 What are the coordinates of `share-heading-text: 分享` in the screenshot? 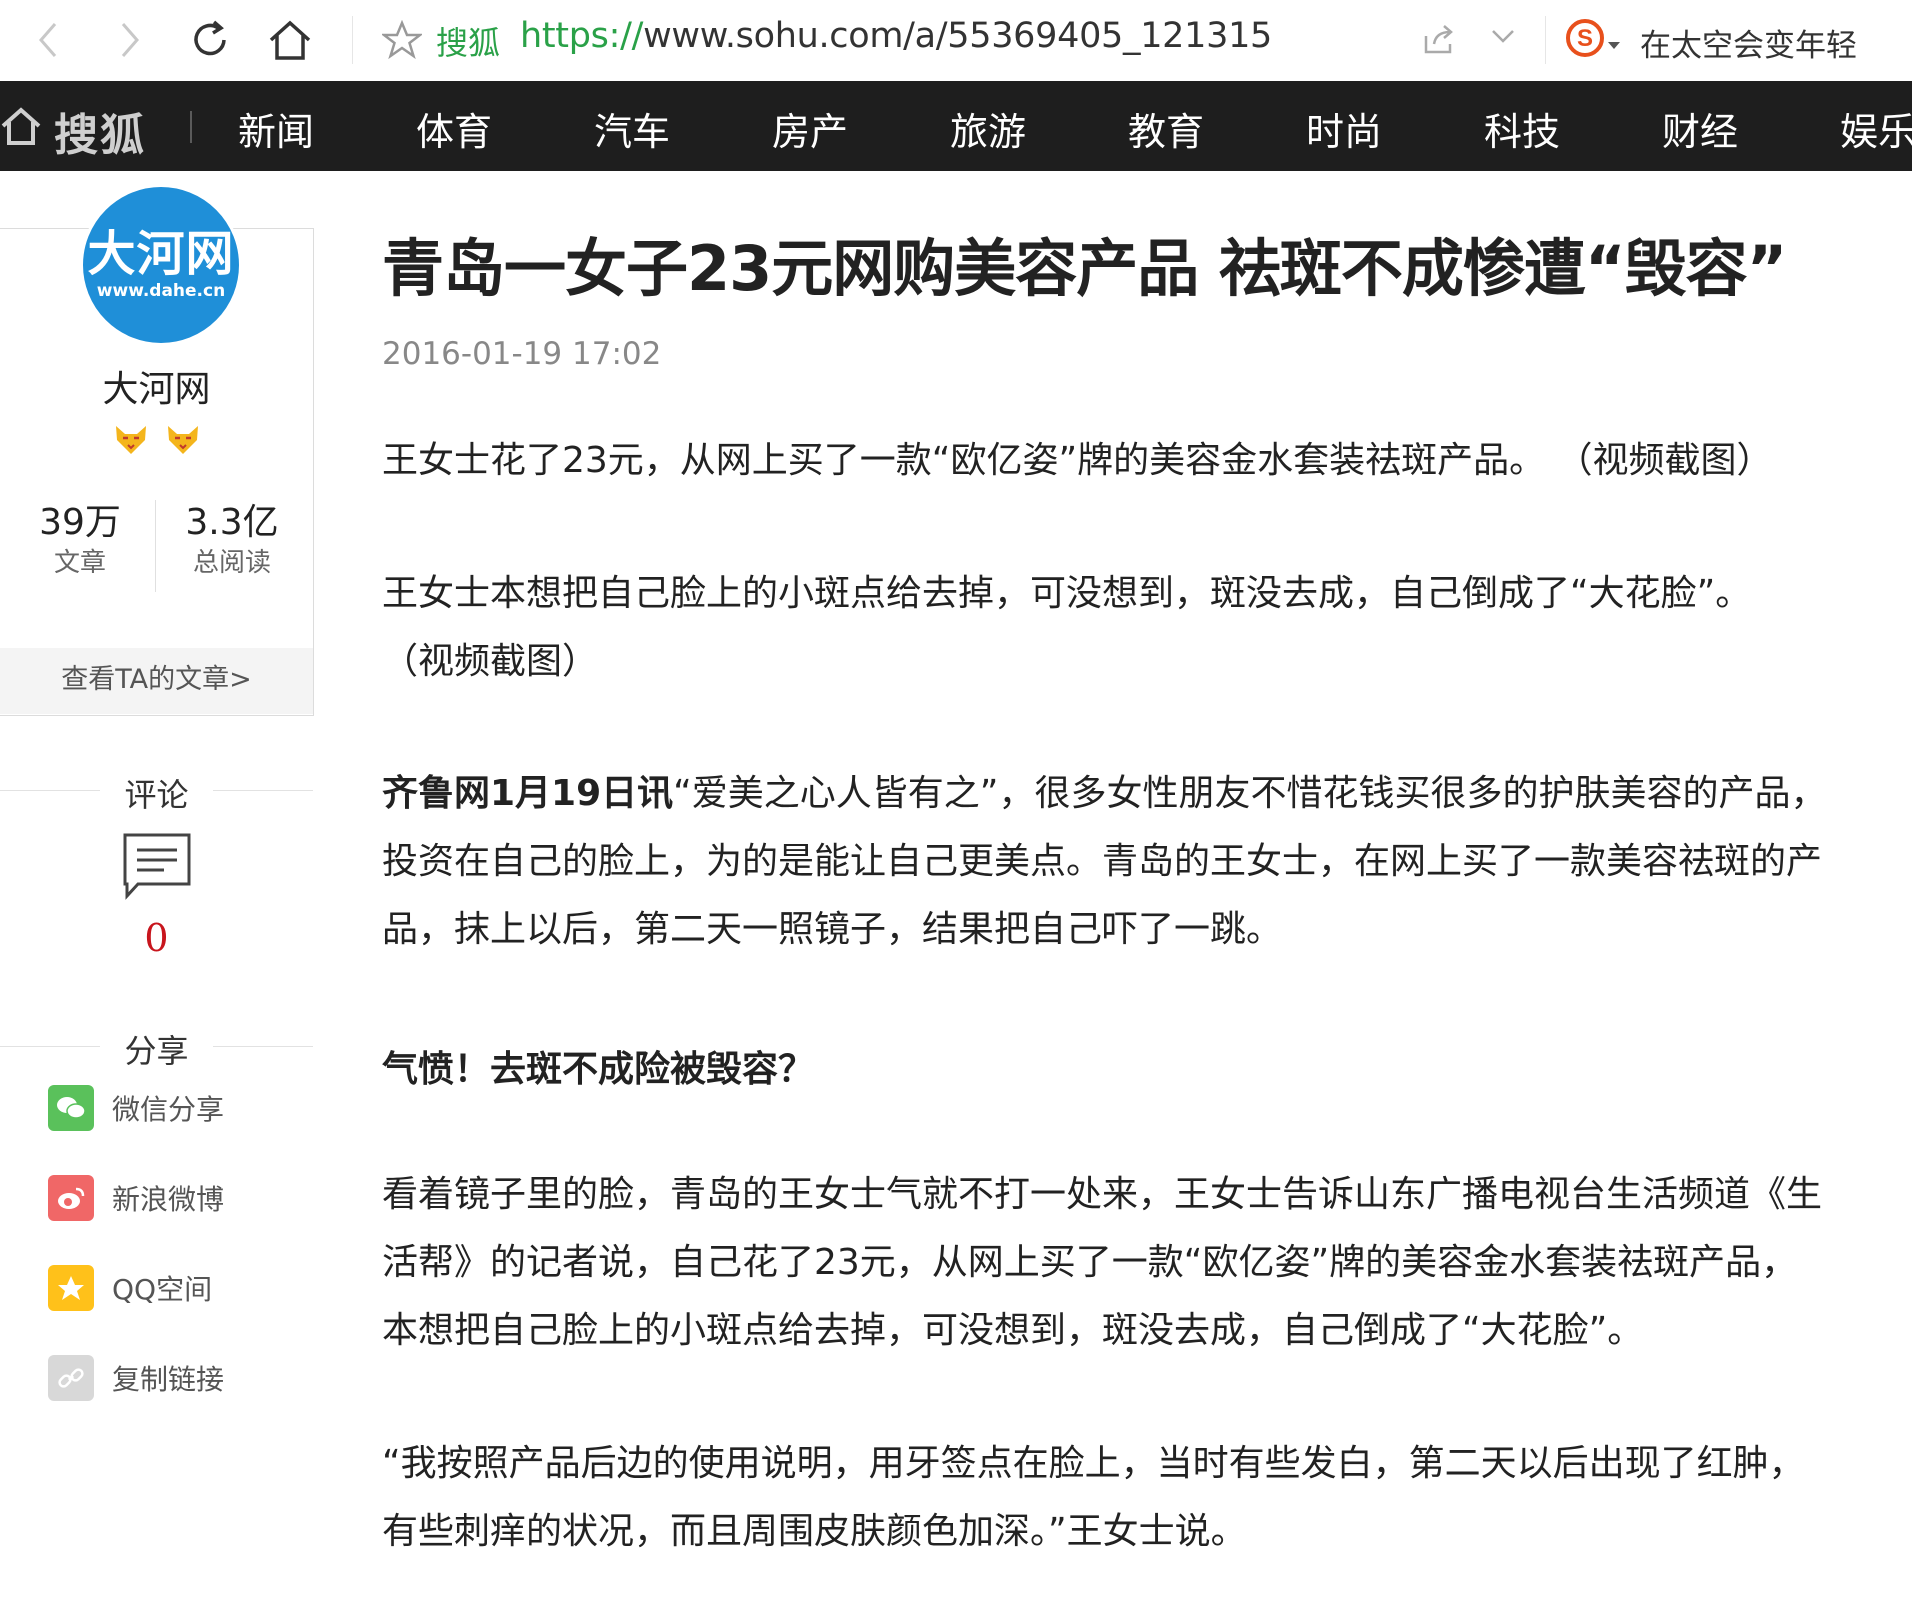 It's located at (156, 1051).